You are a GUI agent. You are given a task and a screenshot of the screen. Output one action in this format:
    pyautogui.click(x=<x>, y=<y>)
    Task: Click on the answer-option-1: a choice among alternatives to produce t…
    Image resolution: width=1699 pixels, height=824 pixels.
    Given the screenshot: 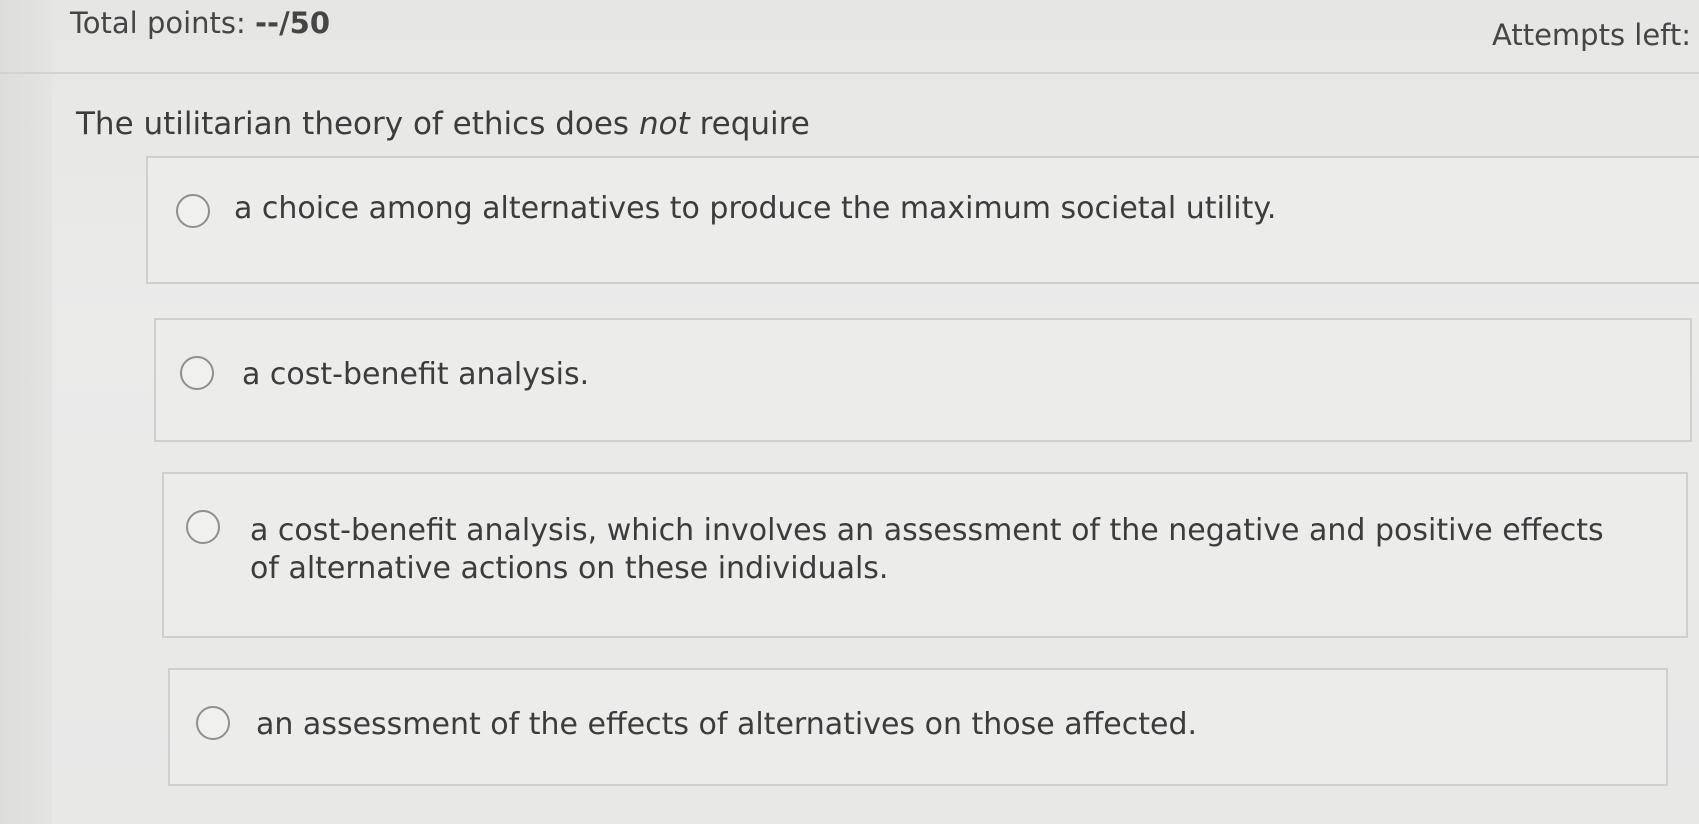 What is the action you would take?
    pyautogui.click(x=922, y=220)
    